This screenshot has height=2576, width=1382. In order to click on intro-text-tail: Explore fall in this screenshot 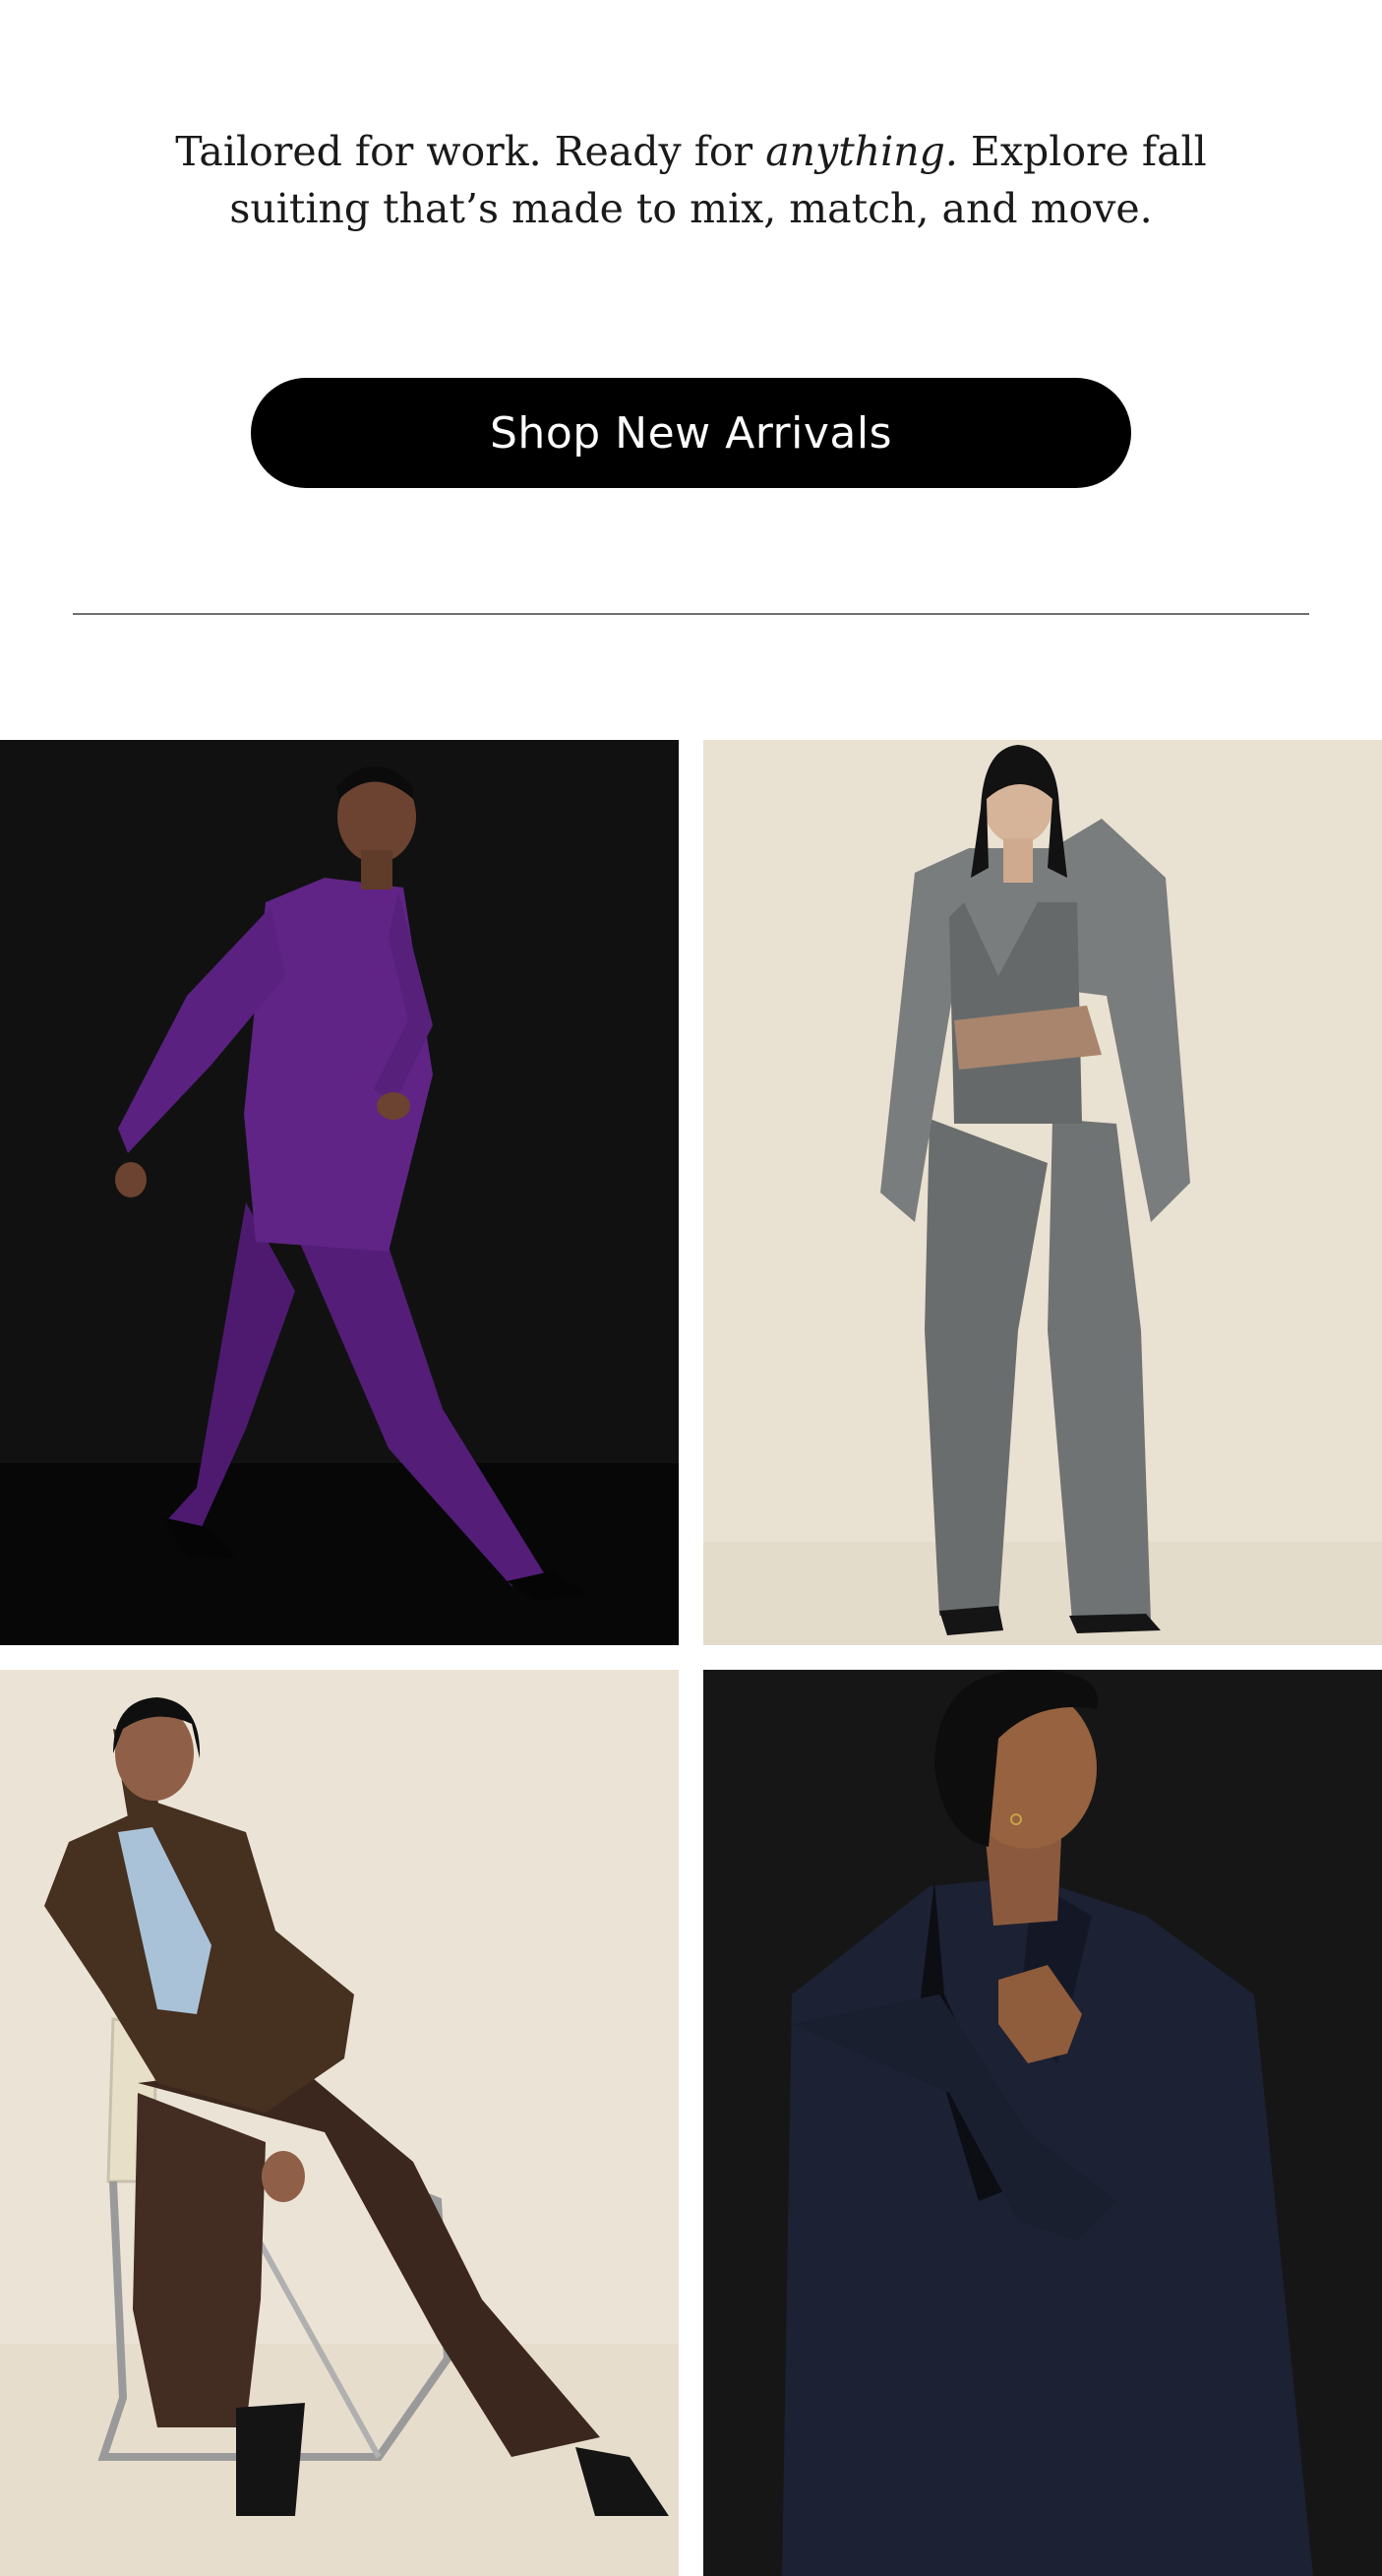, I will do `click(1082, 151)`.